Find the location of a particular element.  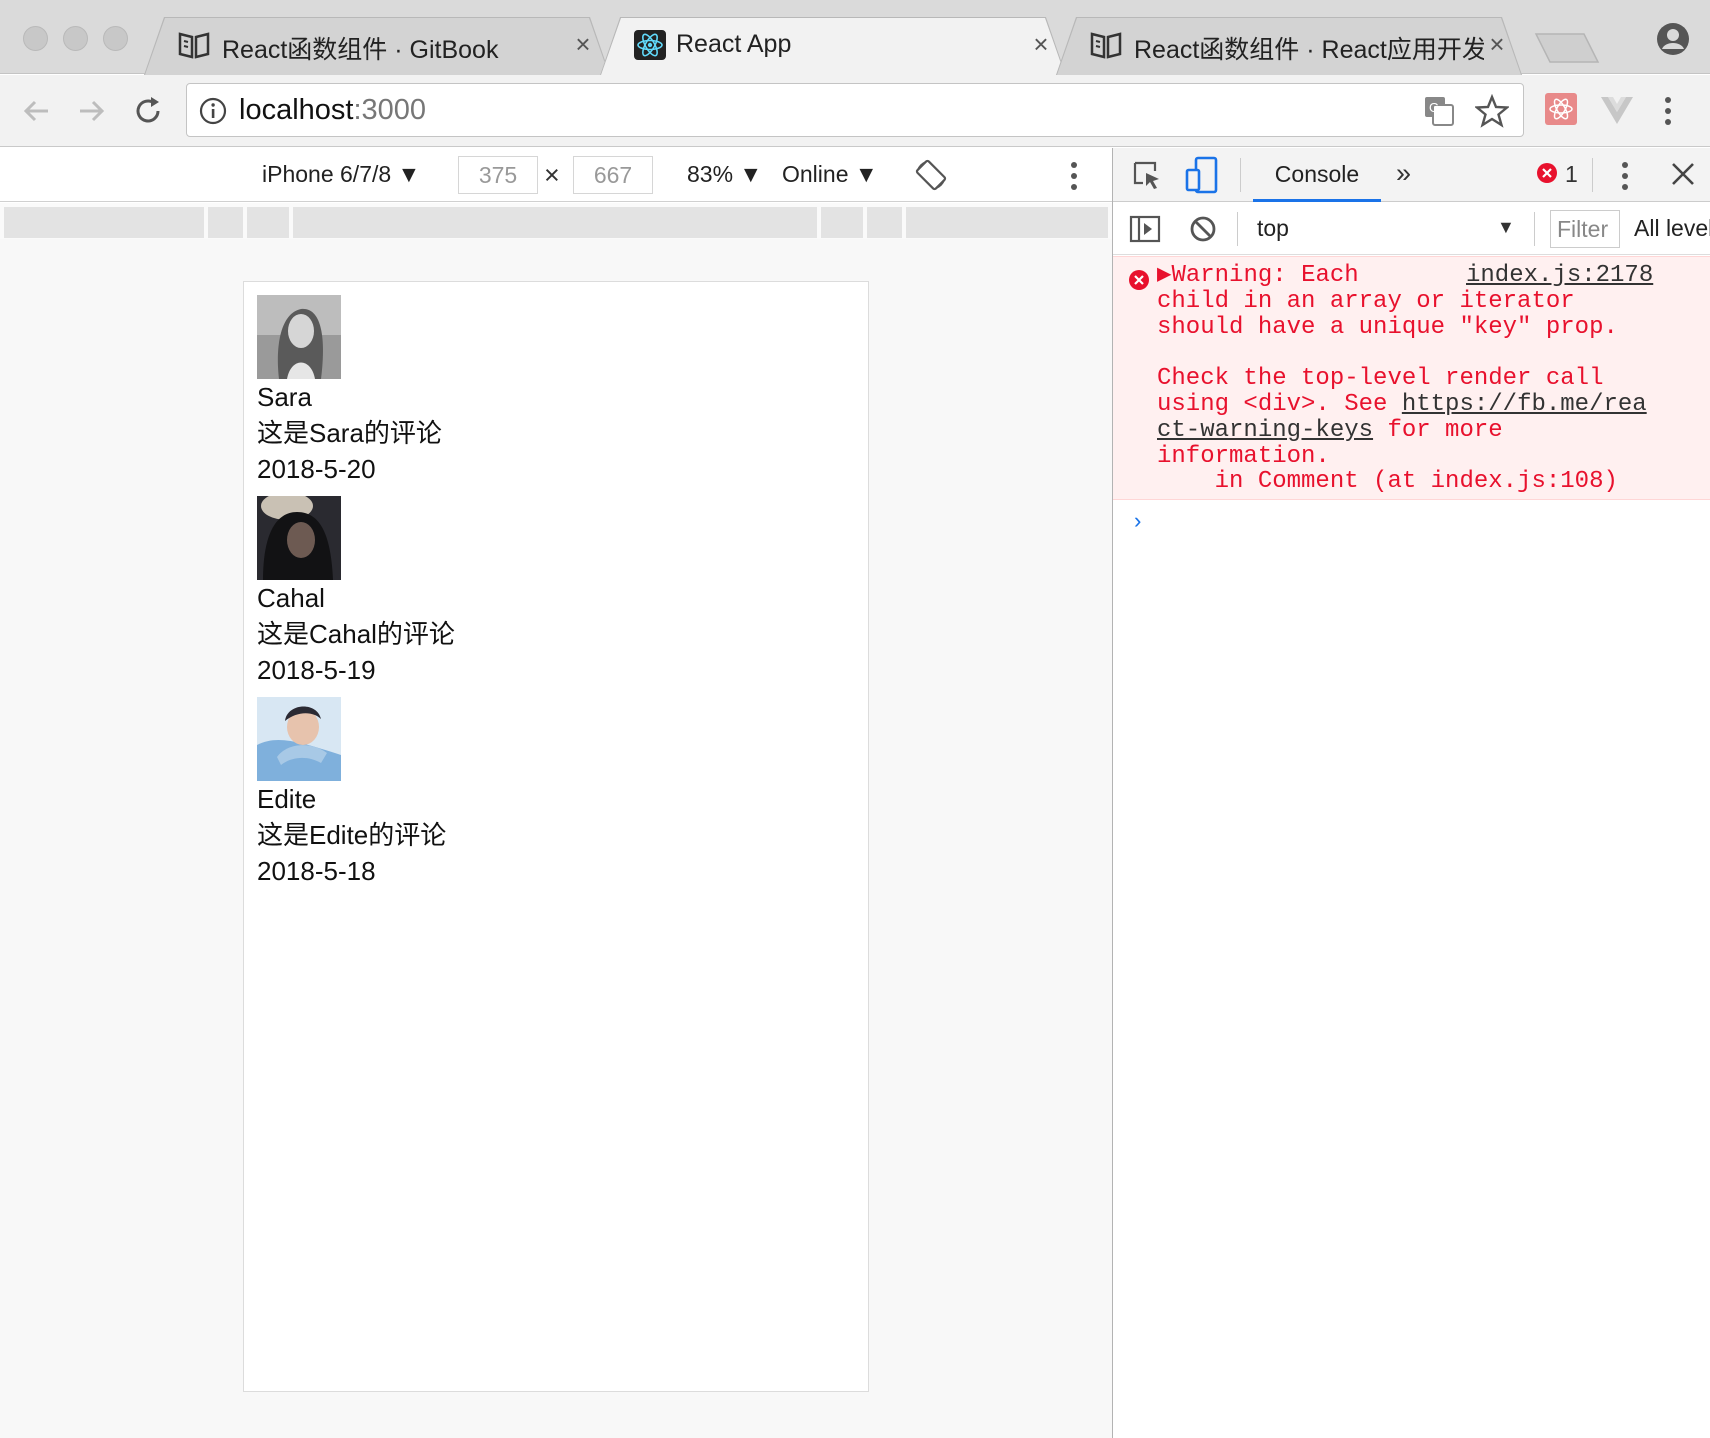

react-icon is located at coordinates (650, 45).